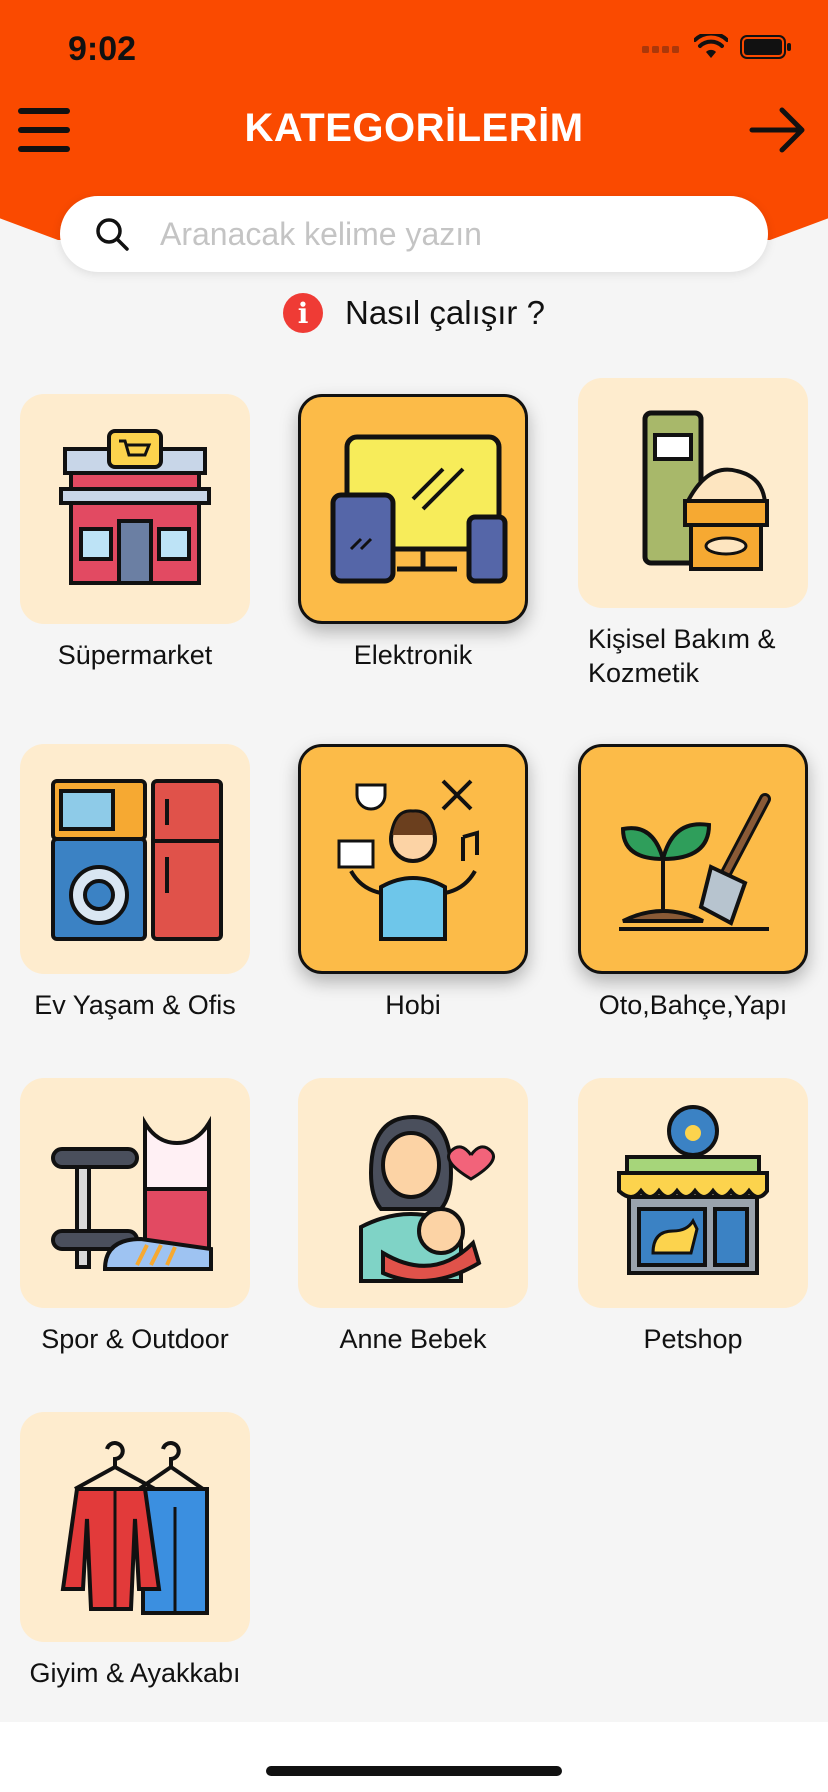 This screenshot has width=828, height=1792. Describe the element at coordinates (135, 1339) in the screenshot. I see `category-label: Spor & Outdoor` at that location.